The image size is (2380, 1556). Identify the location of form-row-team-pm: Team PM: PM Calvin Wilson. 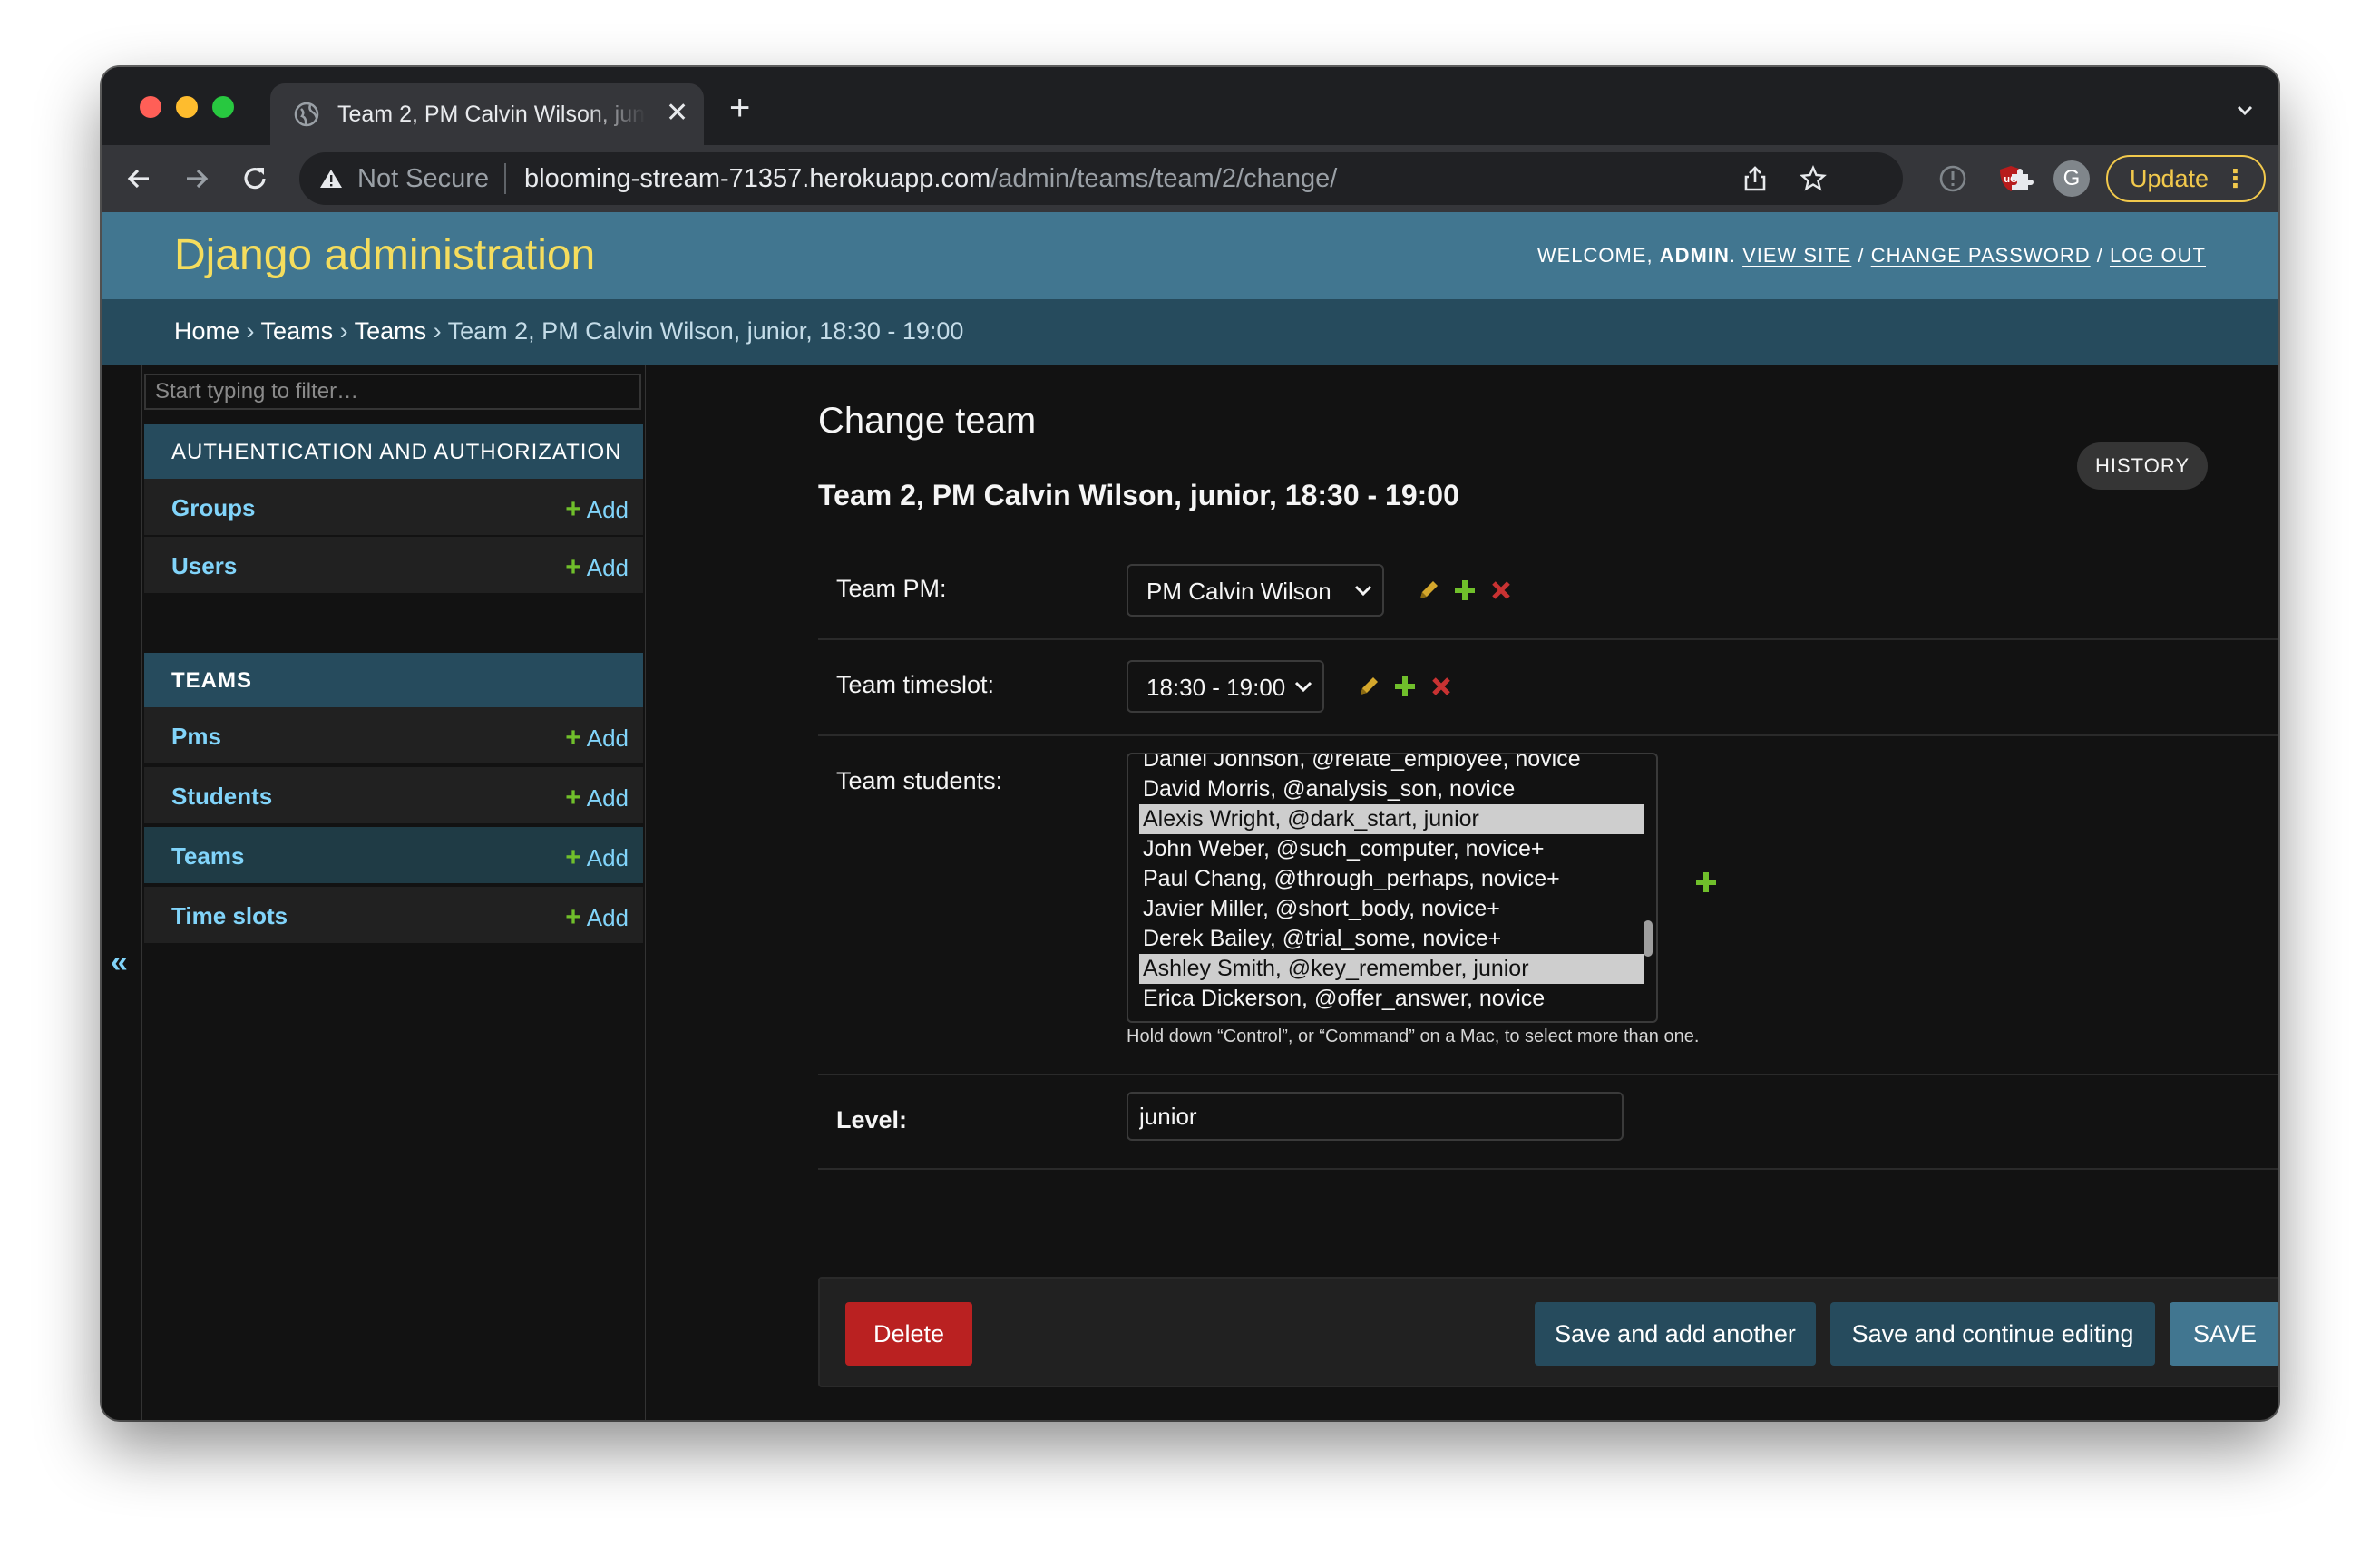
(1548, 591).